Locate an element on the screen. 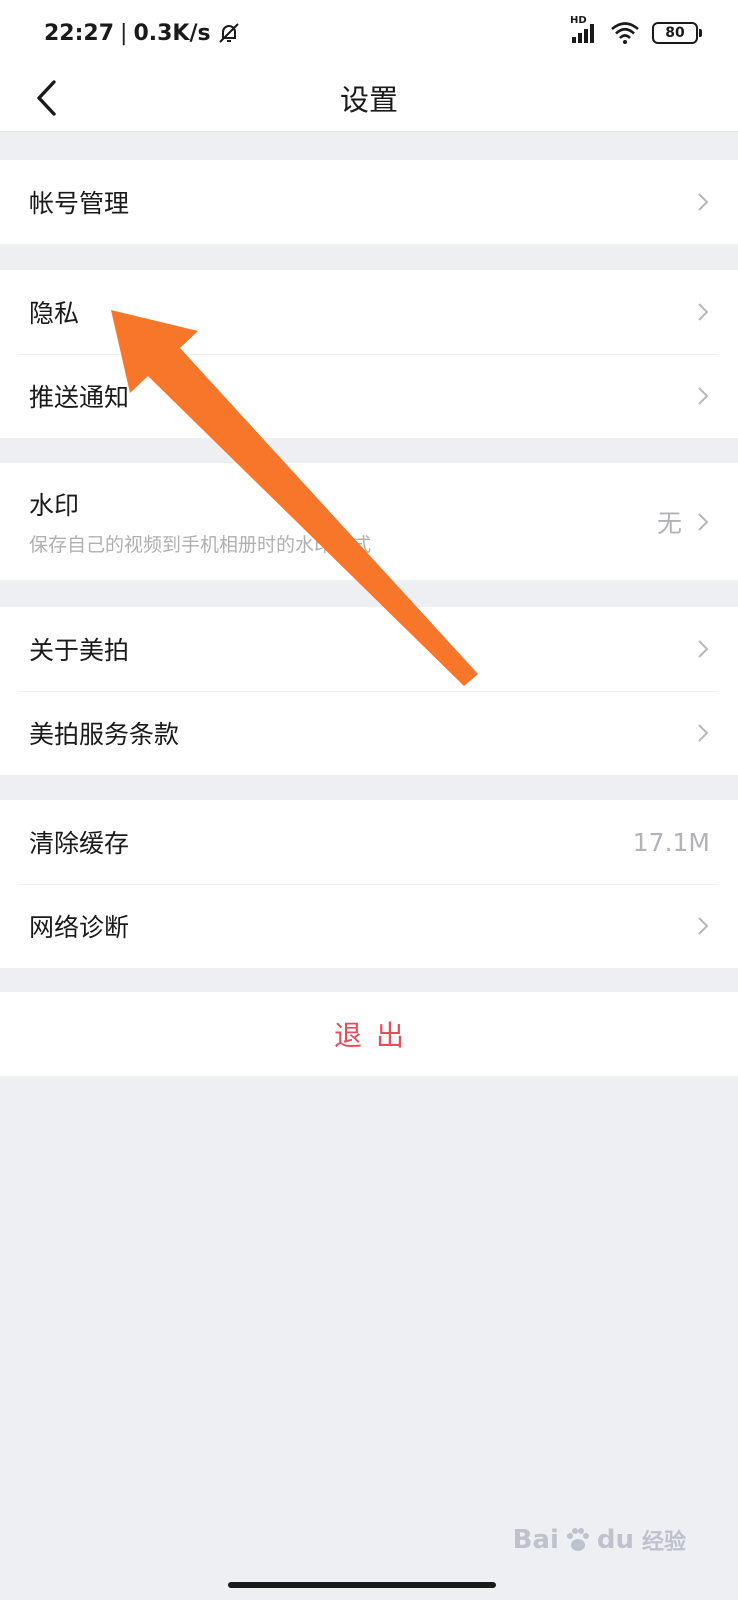 The image size is (738, 1600). group-about: 关于美拍 美拍服务条款 is located at coordinates (369, 691).